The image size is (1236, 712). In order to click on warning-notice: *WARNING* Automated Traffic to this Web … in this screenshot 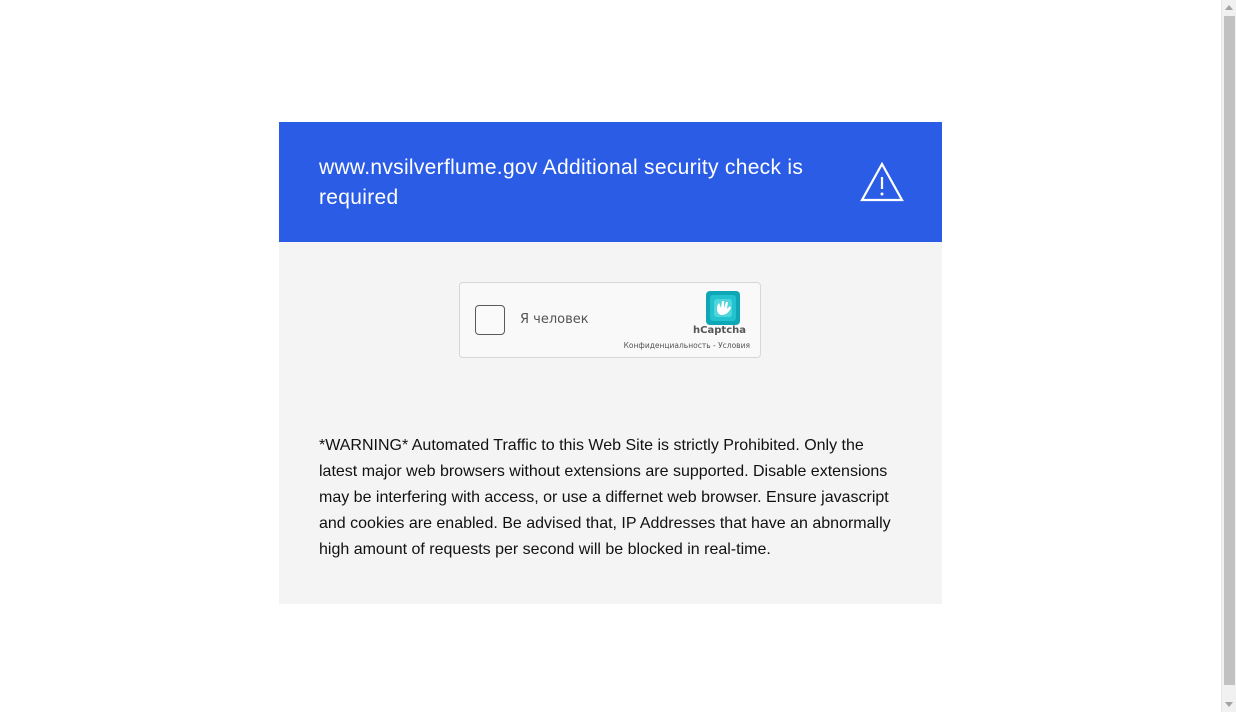, I will do `click(605, 497)`.